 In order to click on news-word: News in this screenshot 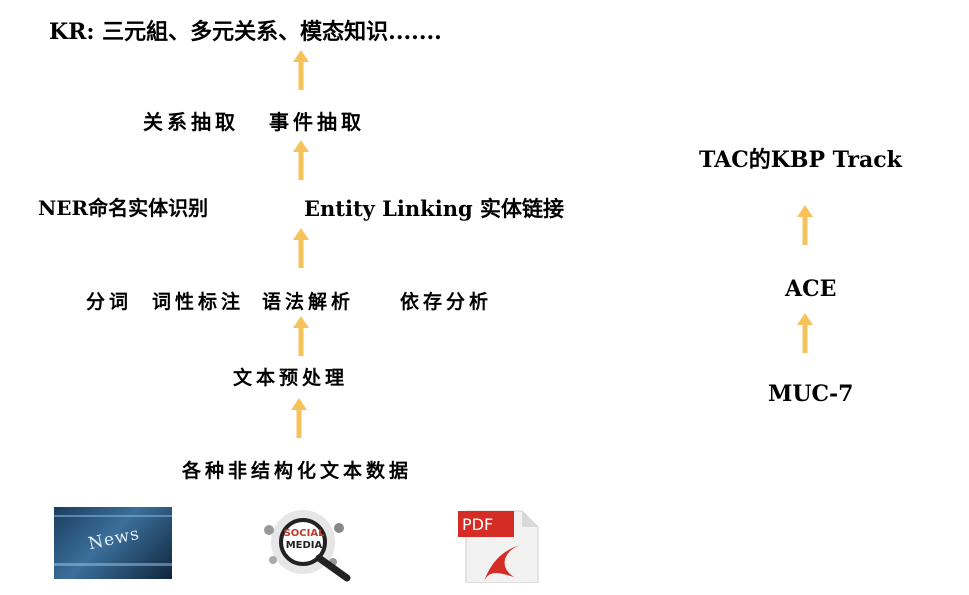, I will do `click(114, 539)`.